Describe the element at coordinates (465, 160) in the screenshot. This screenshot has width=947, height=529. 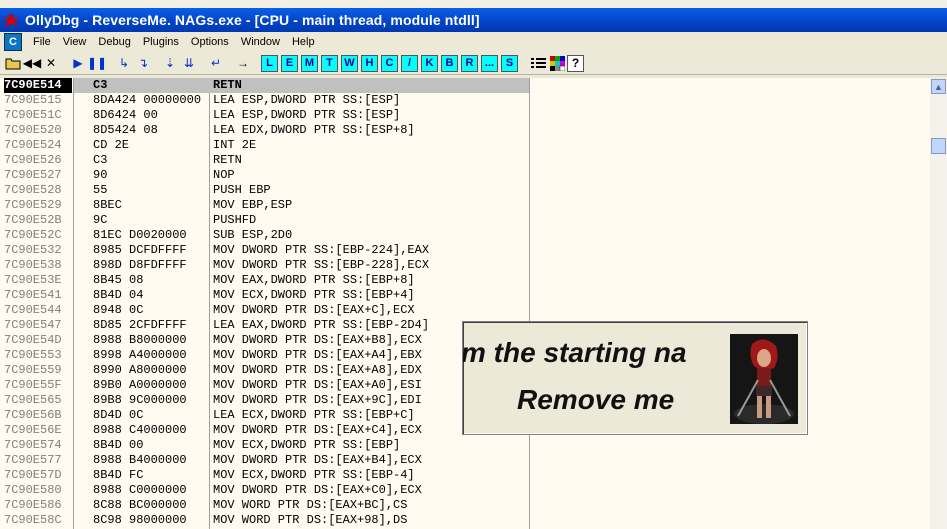
I see `table-row: 7C90E526 C3 RETN` at that location.